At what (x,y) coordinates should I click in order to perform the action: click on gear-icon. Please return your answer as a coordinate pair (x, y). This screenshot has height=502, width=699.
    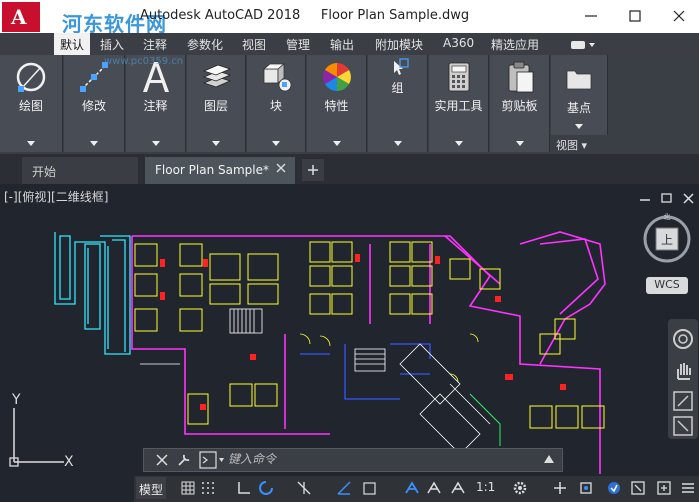
    Looking at the image, I should click on (520, 488).